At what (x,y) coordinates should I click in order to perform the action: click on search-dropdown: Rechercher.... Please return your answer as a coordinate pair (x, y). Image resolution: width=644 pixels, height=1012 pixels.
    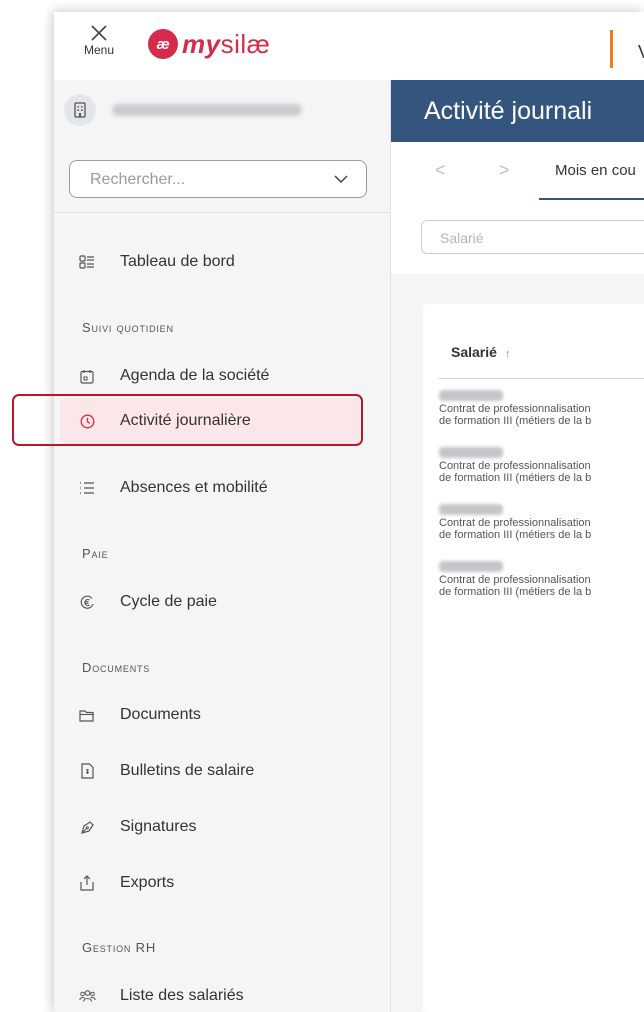
    Looking at the image, I should click on (218, 179).